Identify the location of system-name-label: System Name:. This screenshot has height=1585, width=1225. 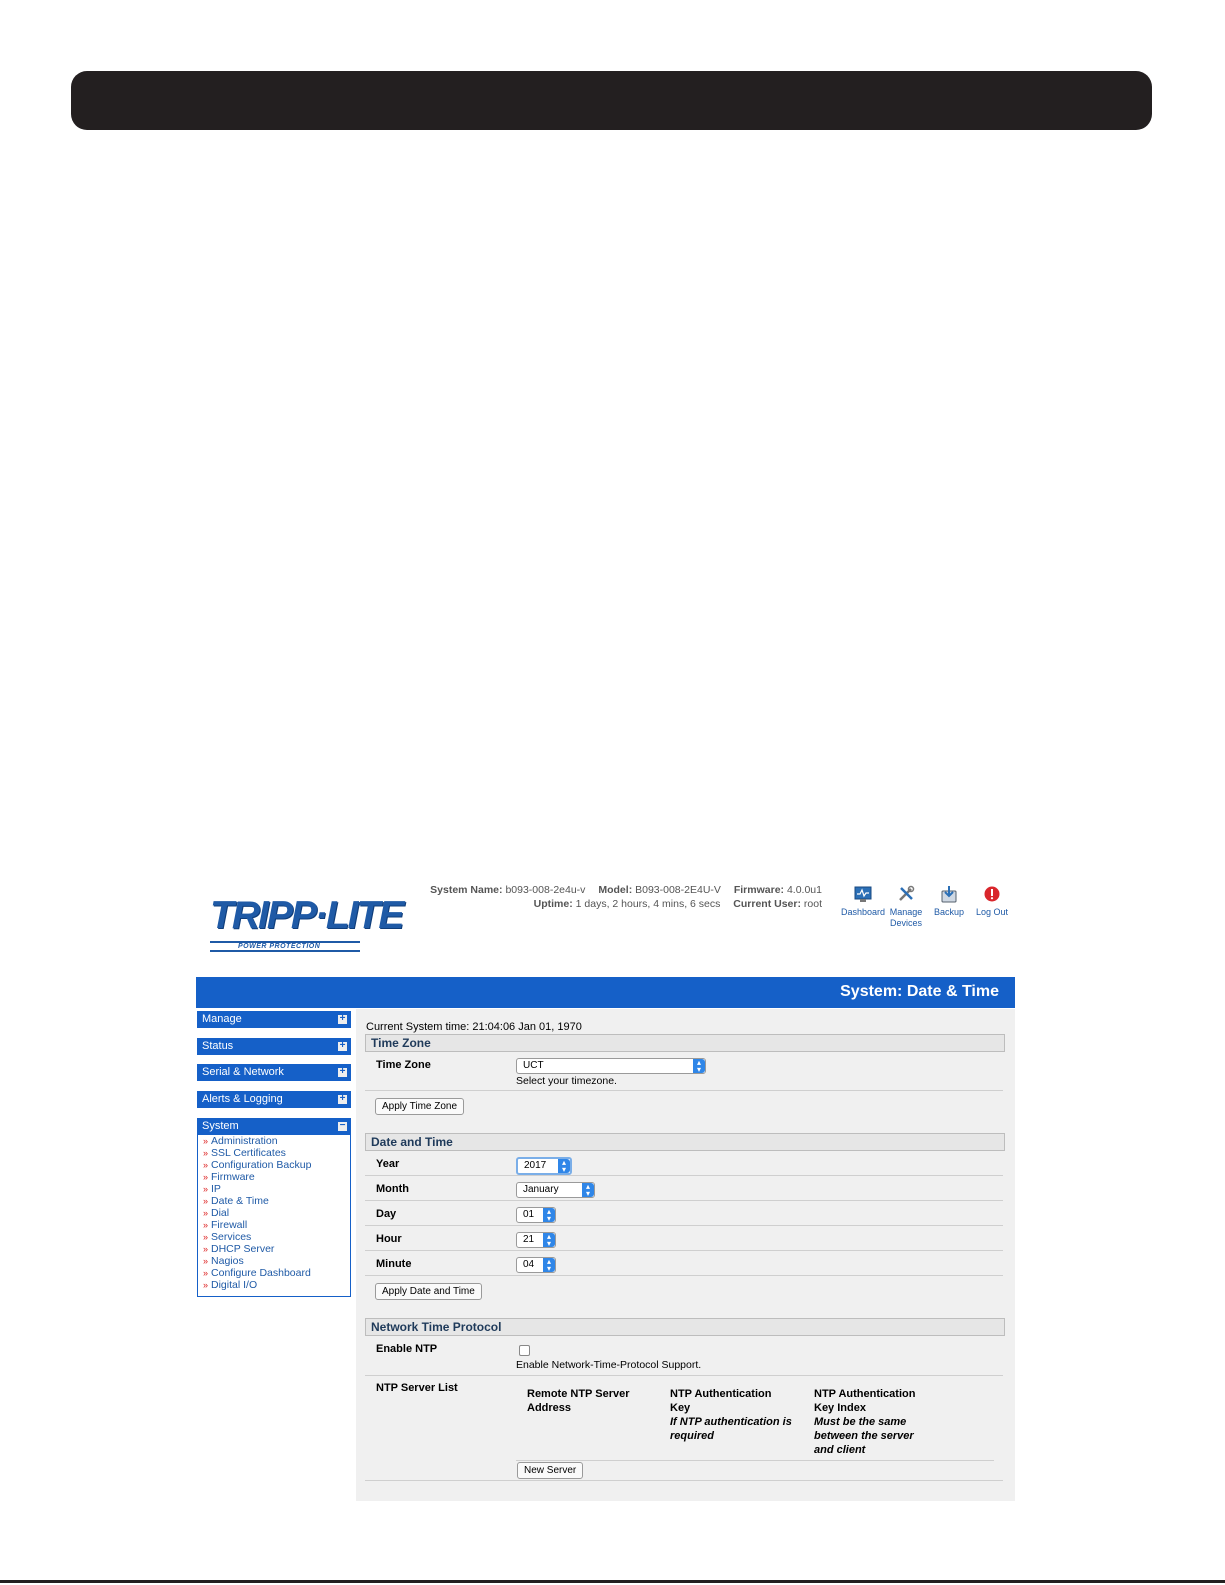
(466, 890).